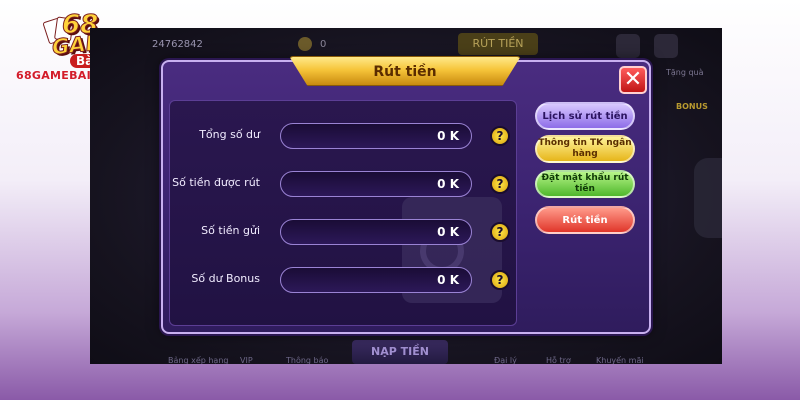 The width and height of the screenshot is (800, 400). I want to click on deposit-field: 0 K, so click(376, 232).